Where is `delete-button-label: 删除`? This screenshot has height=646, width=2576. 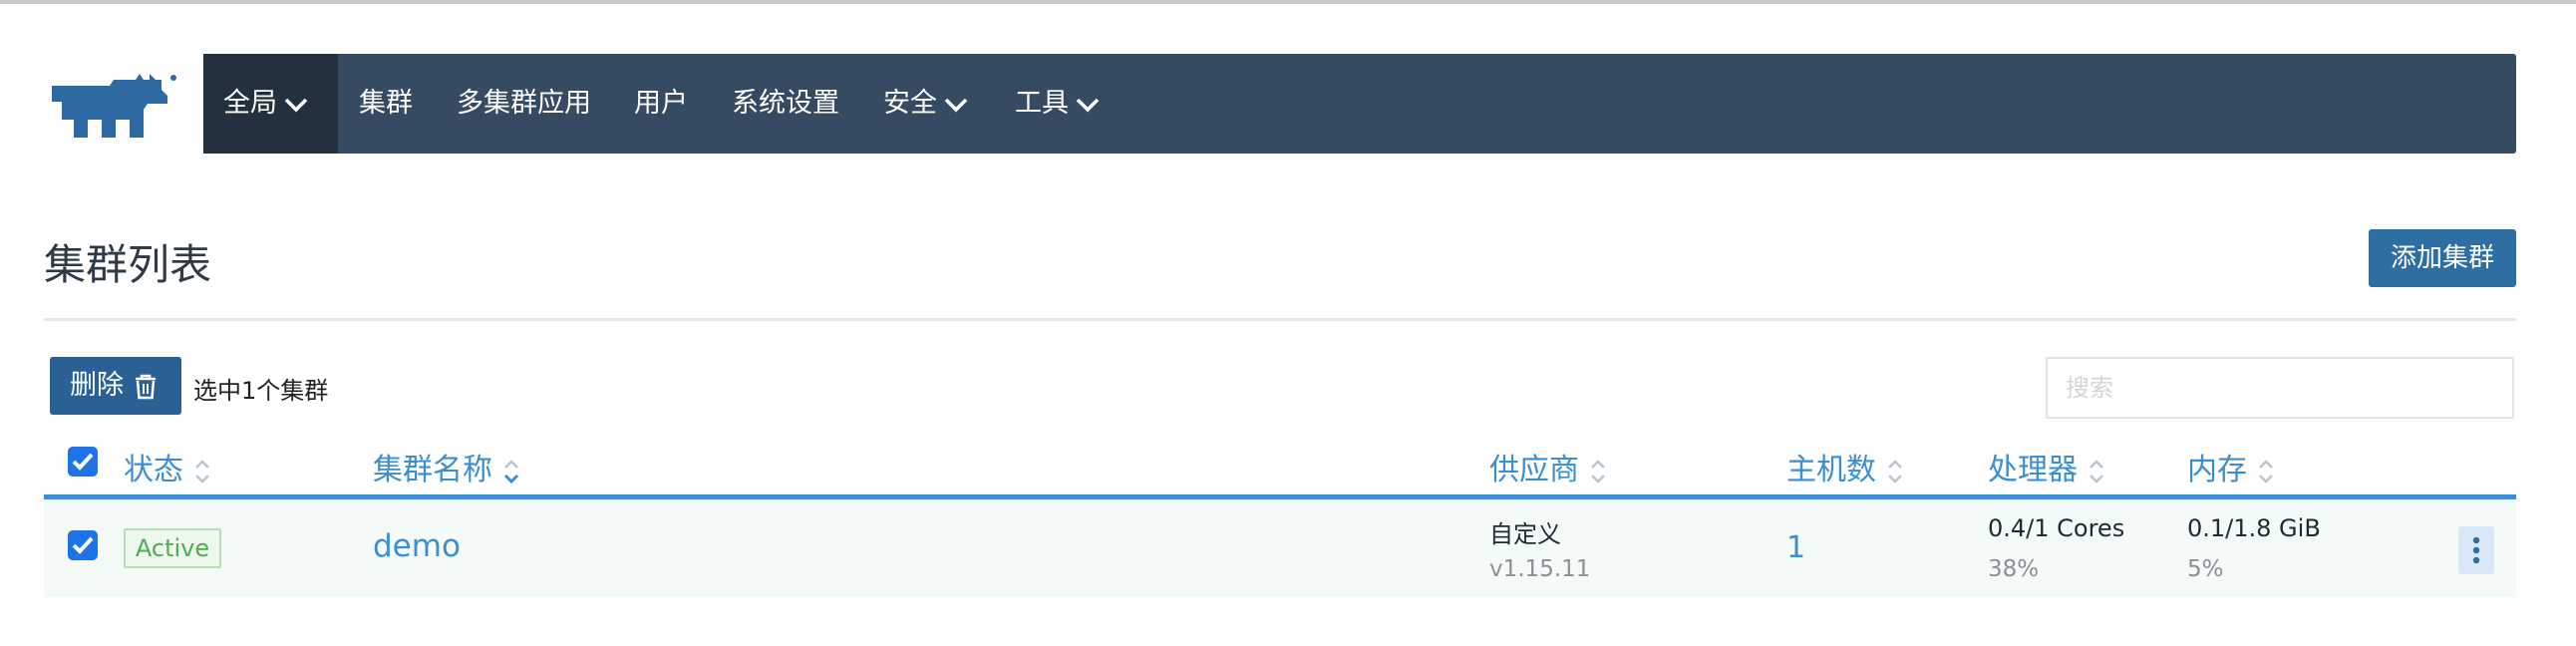 delete-button-label: 删除 is located at coordinates (97, 386).